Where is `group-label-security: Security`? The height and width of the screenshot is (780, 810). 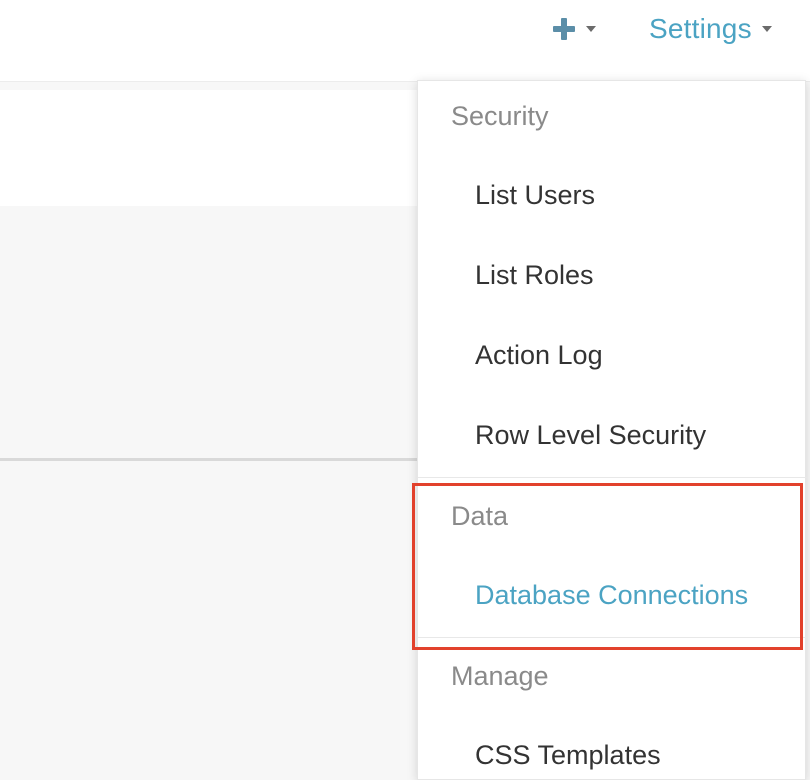
group-label-security: Security is located at coordinates (500, 116).